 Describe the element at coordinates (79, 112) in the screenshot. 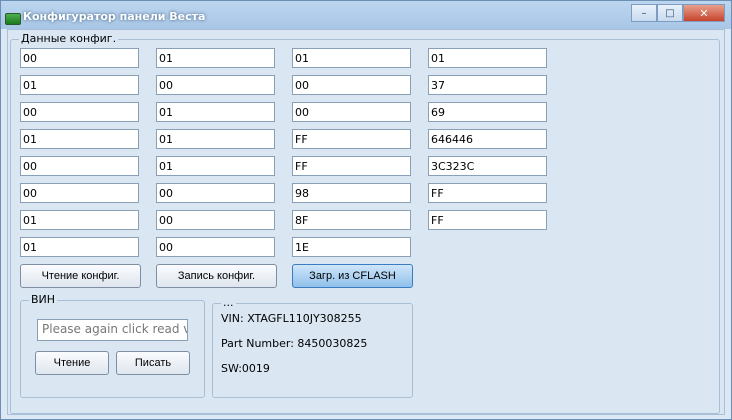

I see `config-field-c1-r3` at that location.